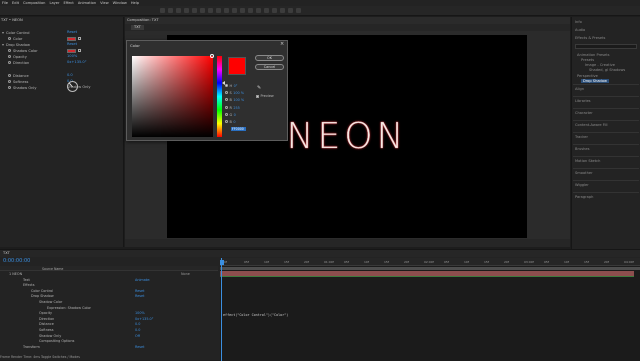 The width and height of the screenshot is (640, 361). Describe the element at coordinates (16, 261) in the screenshot. I see `current-time: 0:00:00:00` at that location.